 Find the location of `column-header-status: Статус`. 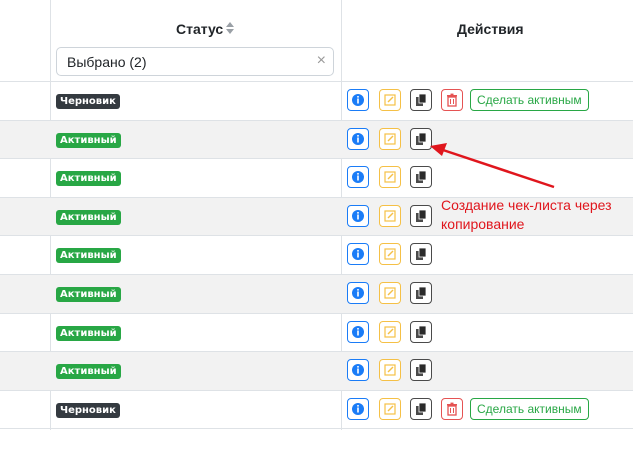

column-header-status: Статус is located at coordinates (199, 29).